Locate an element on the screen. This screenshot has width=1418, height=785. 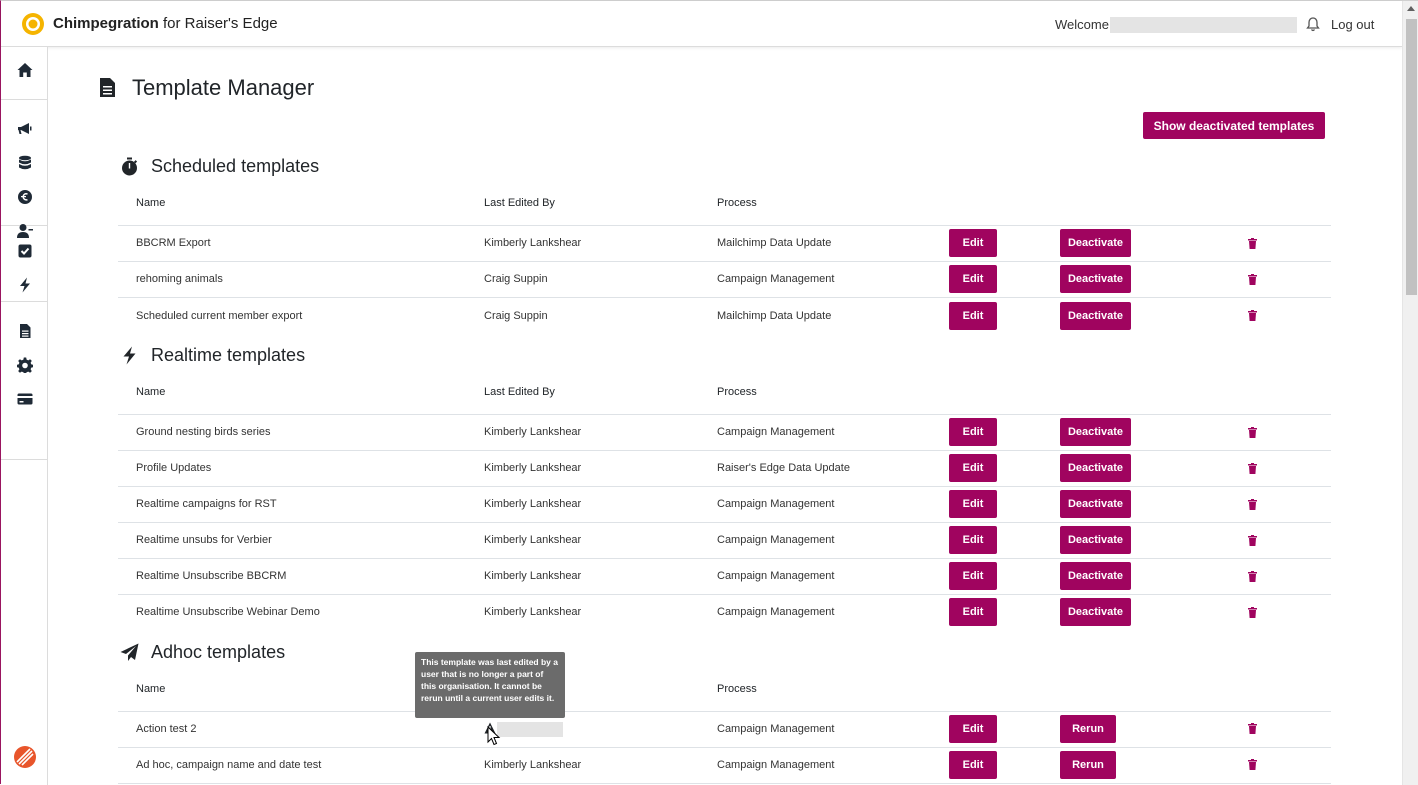
sidebar-item-database is located at coordinates (24, 163).